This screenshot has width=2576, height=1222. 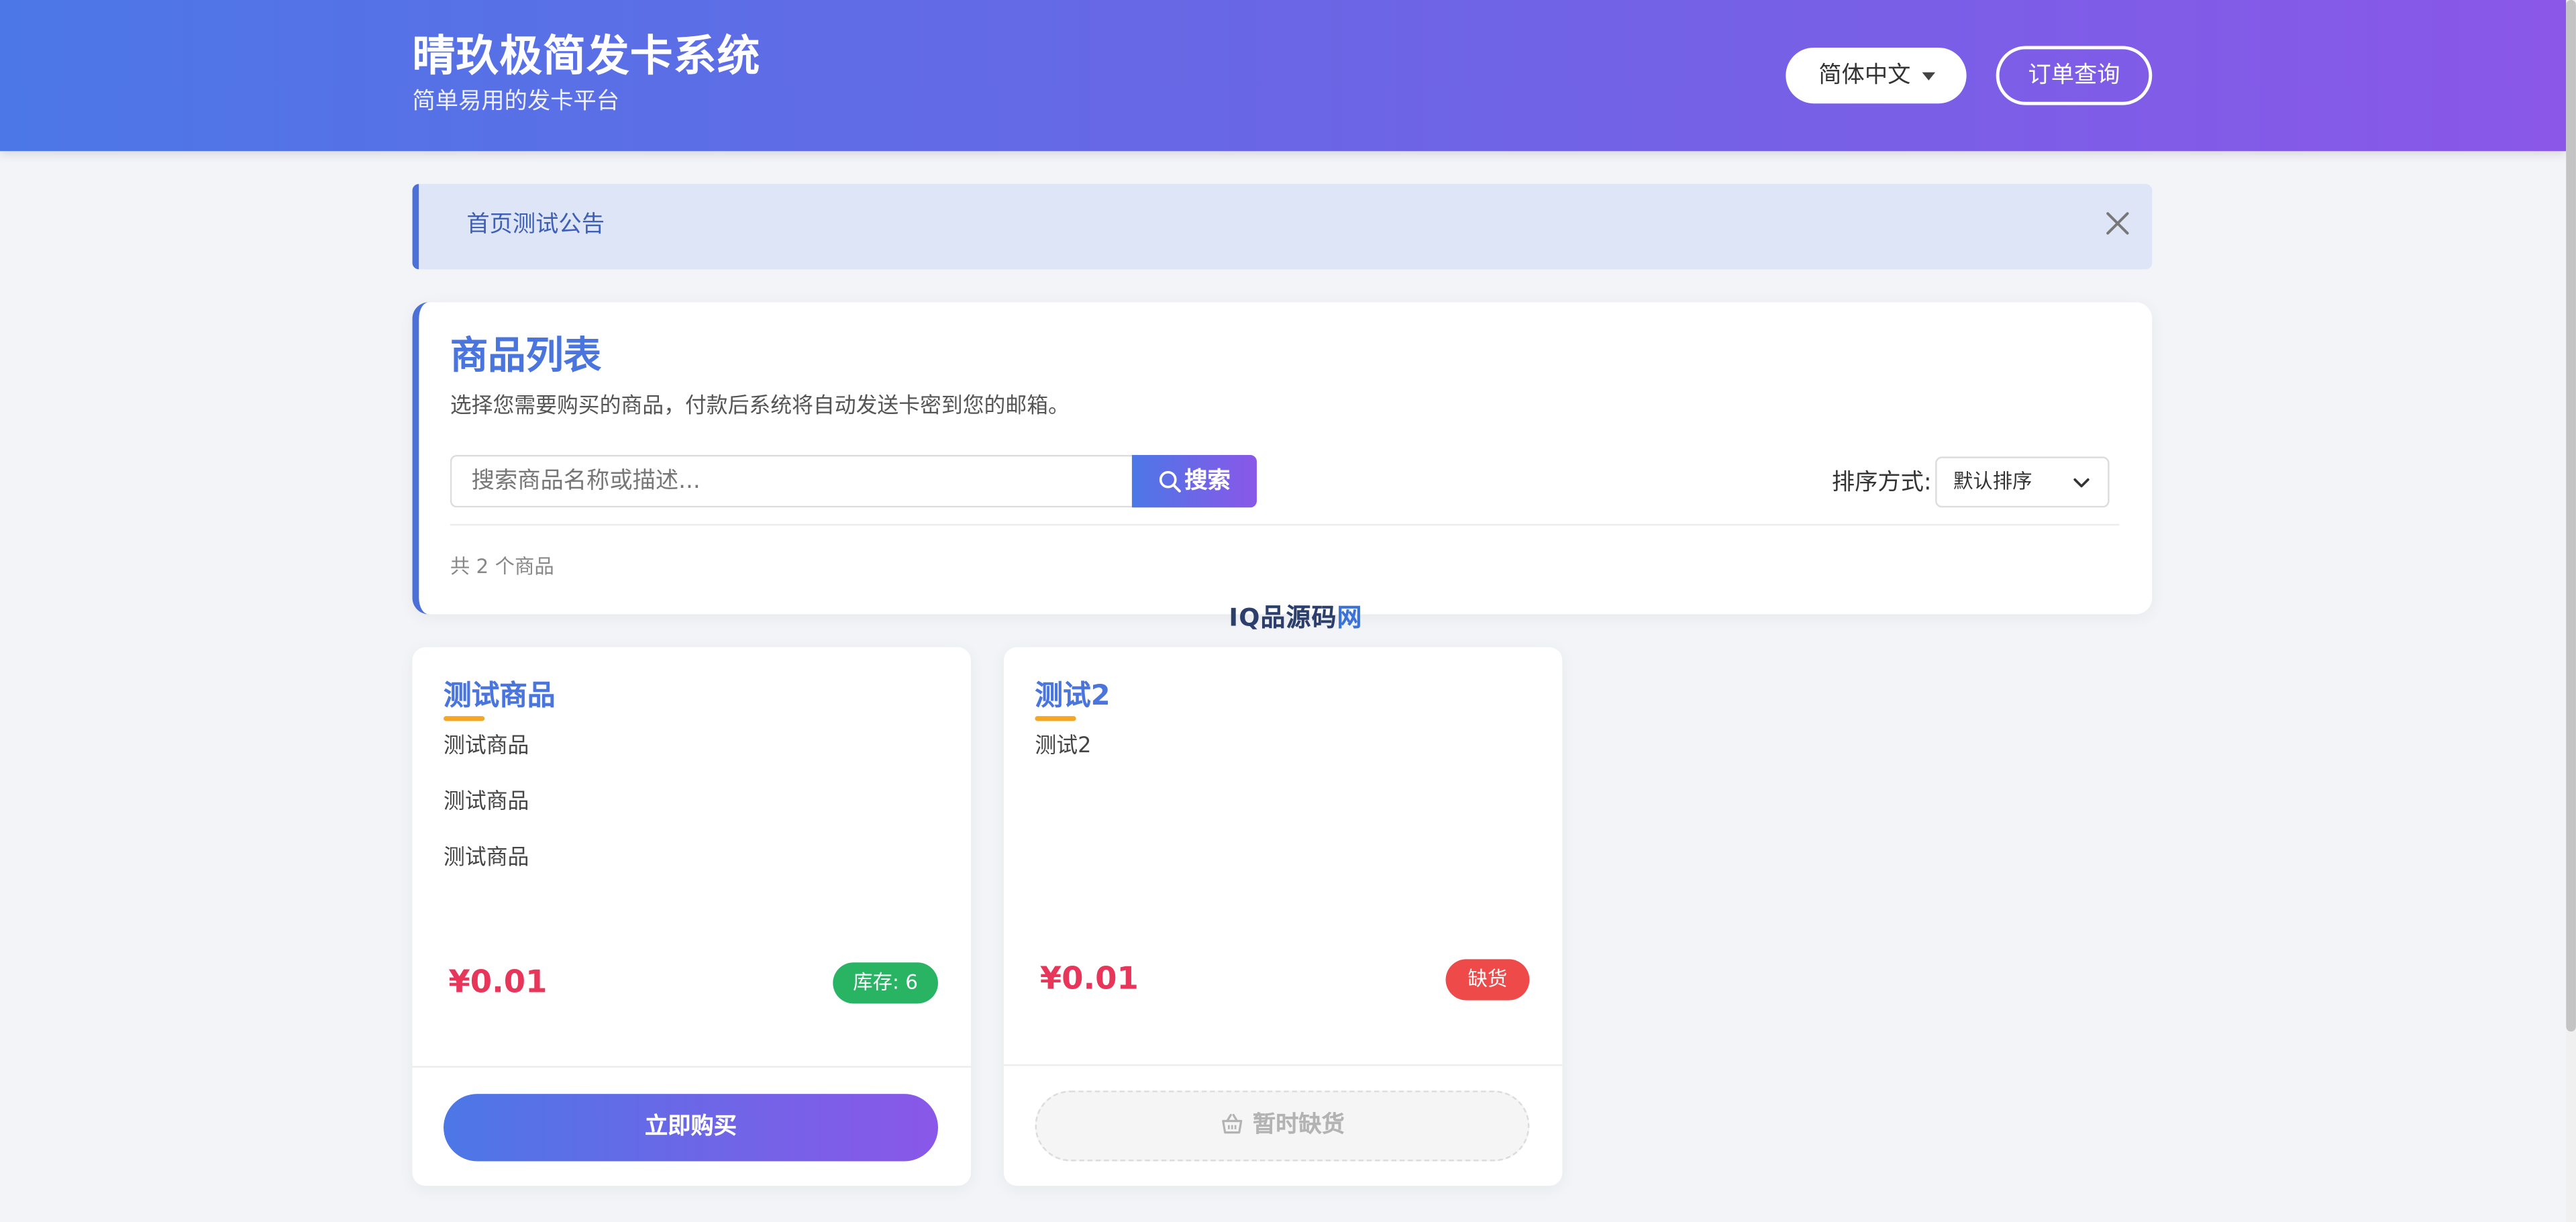 I want to click on panel-divider, so click(x=1285, y=524).